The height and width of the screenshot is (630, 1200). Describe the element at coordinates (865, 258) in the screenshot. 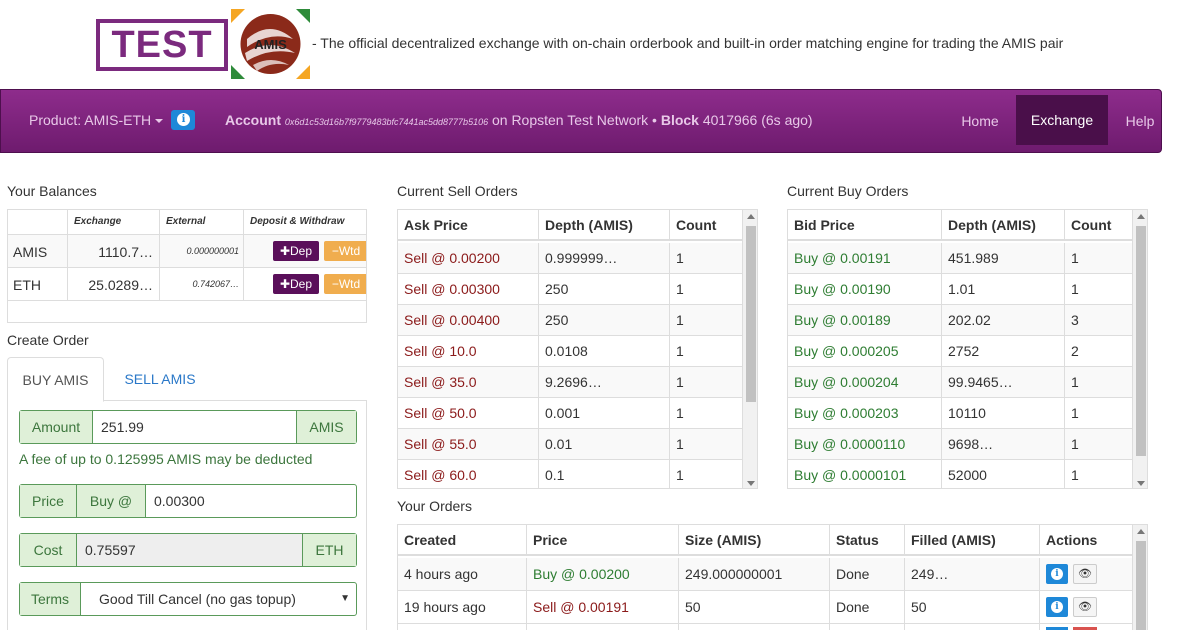

I see `price-cell: Buy @ 0.00191` at that location.